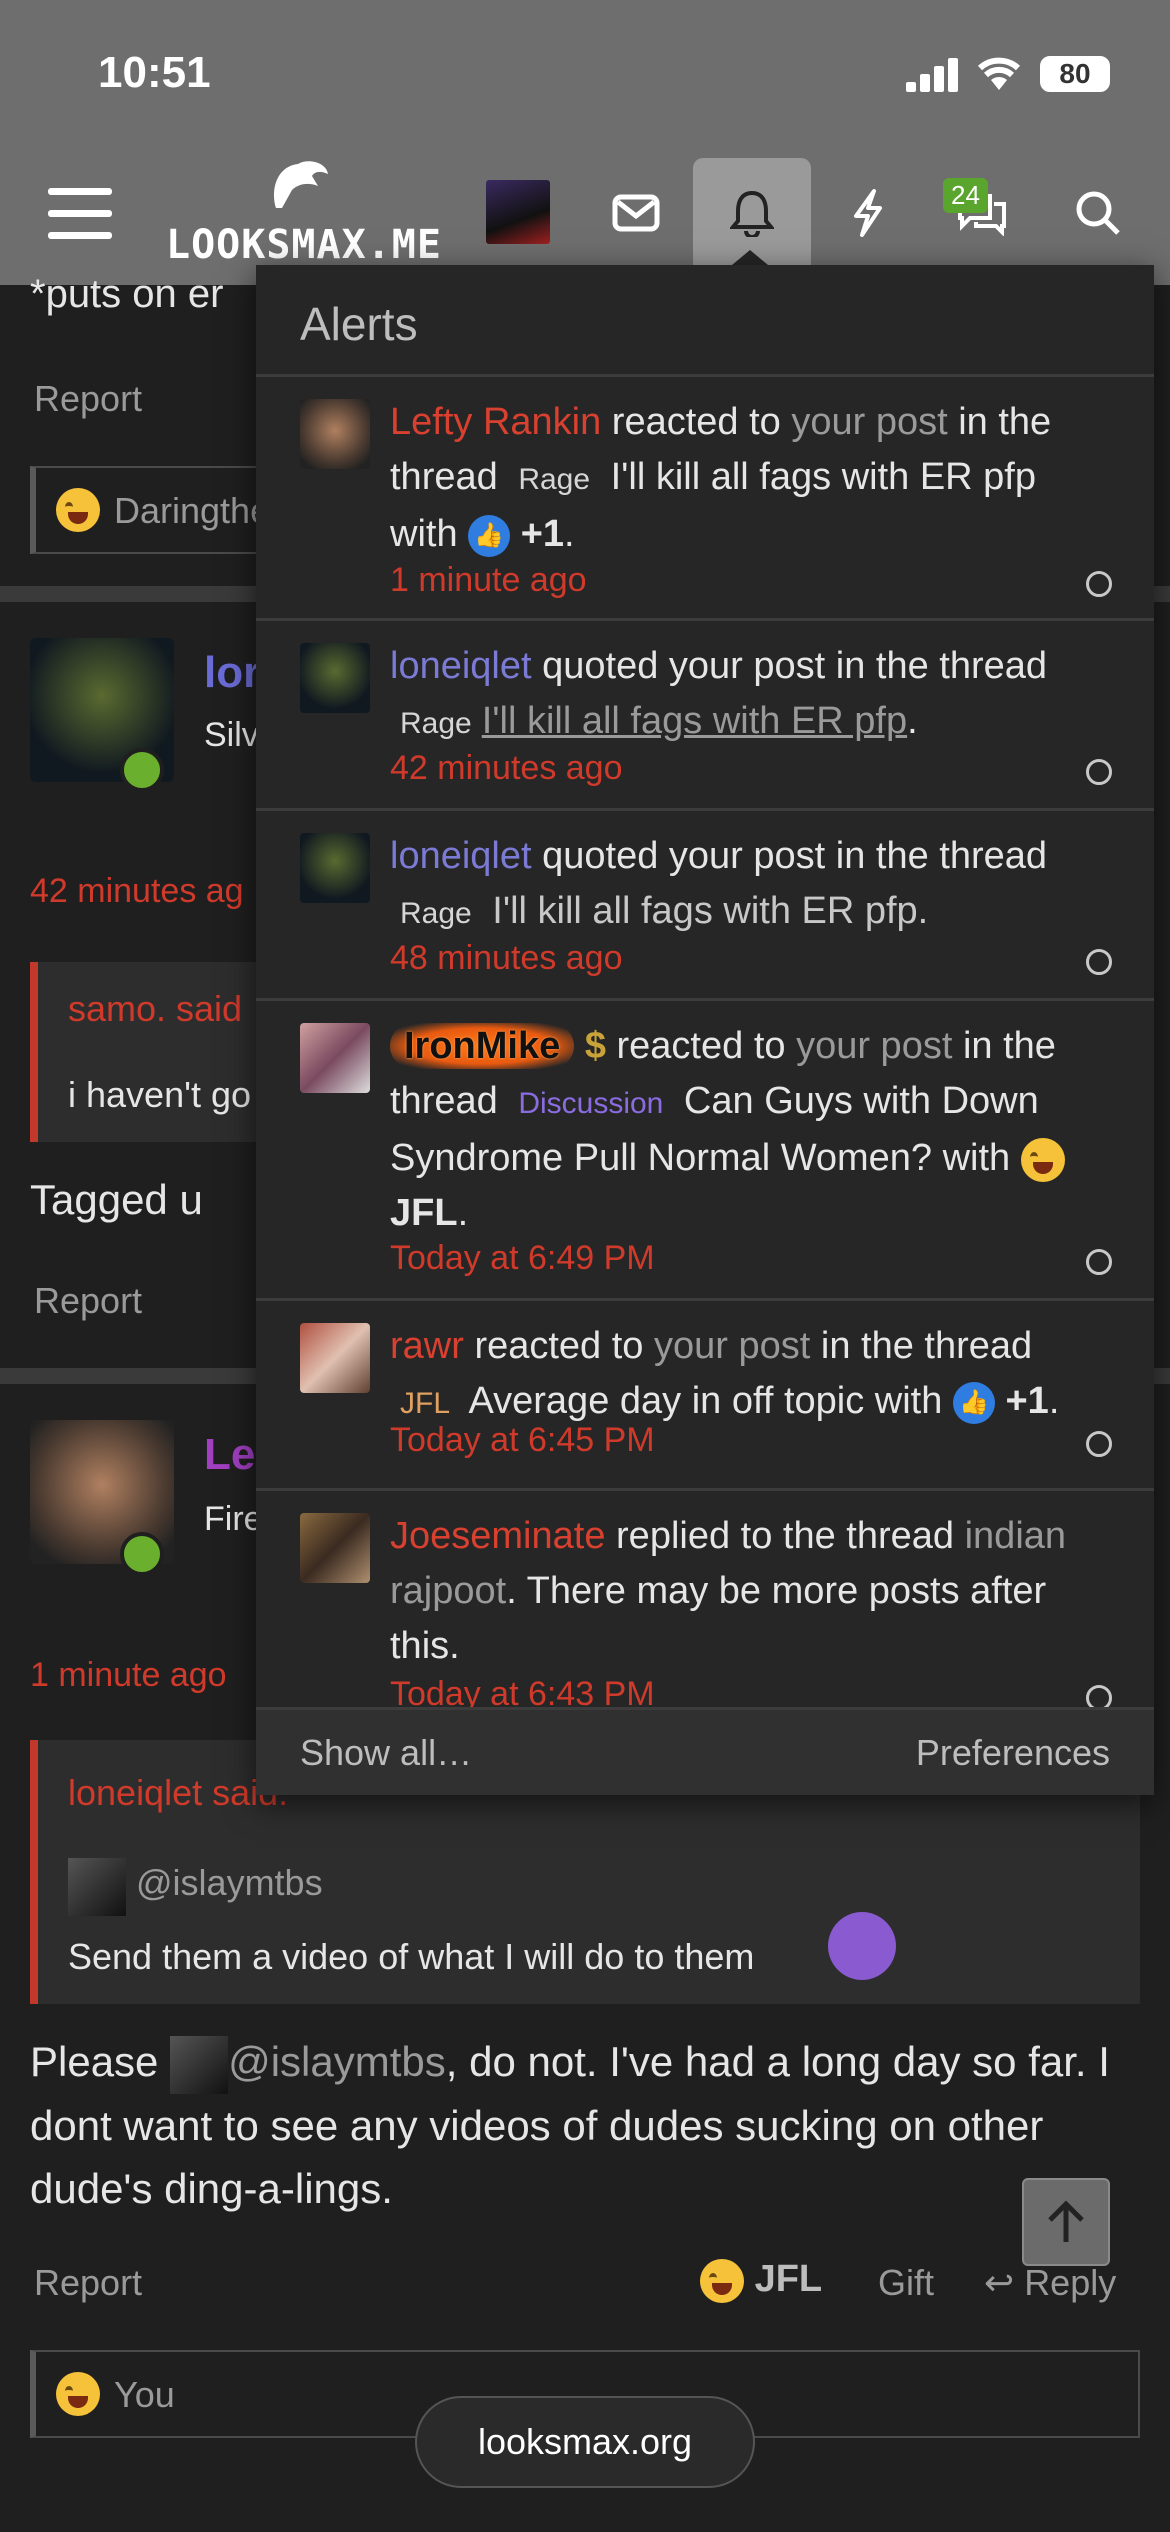 The image size is (1170, 2532). I want to click on thread-title: I'll kill all fags with ER pfp., so click(705, 911).